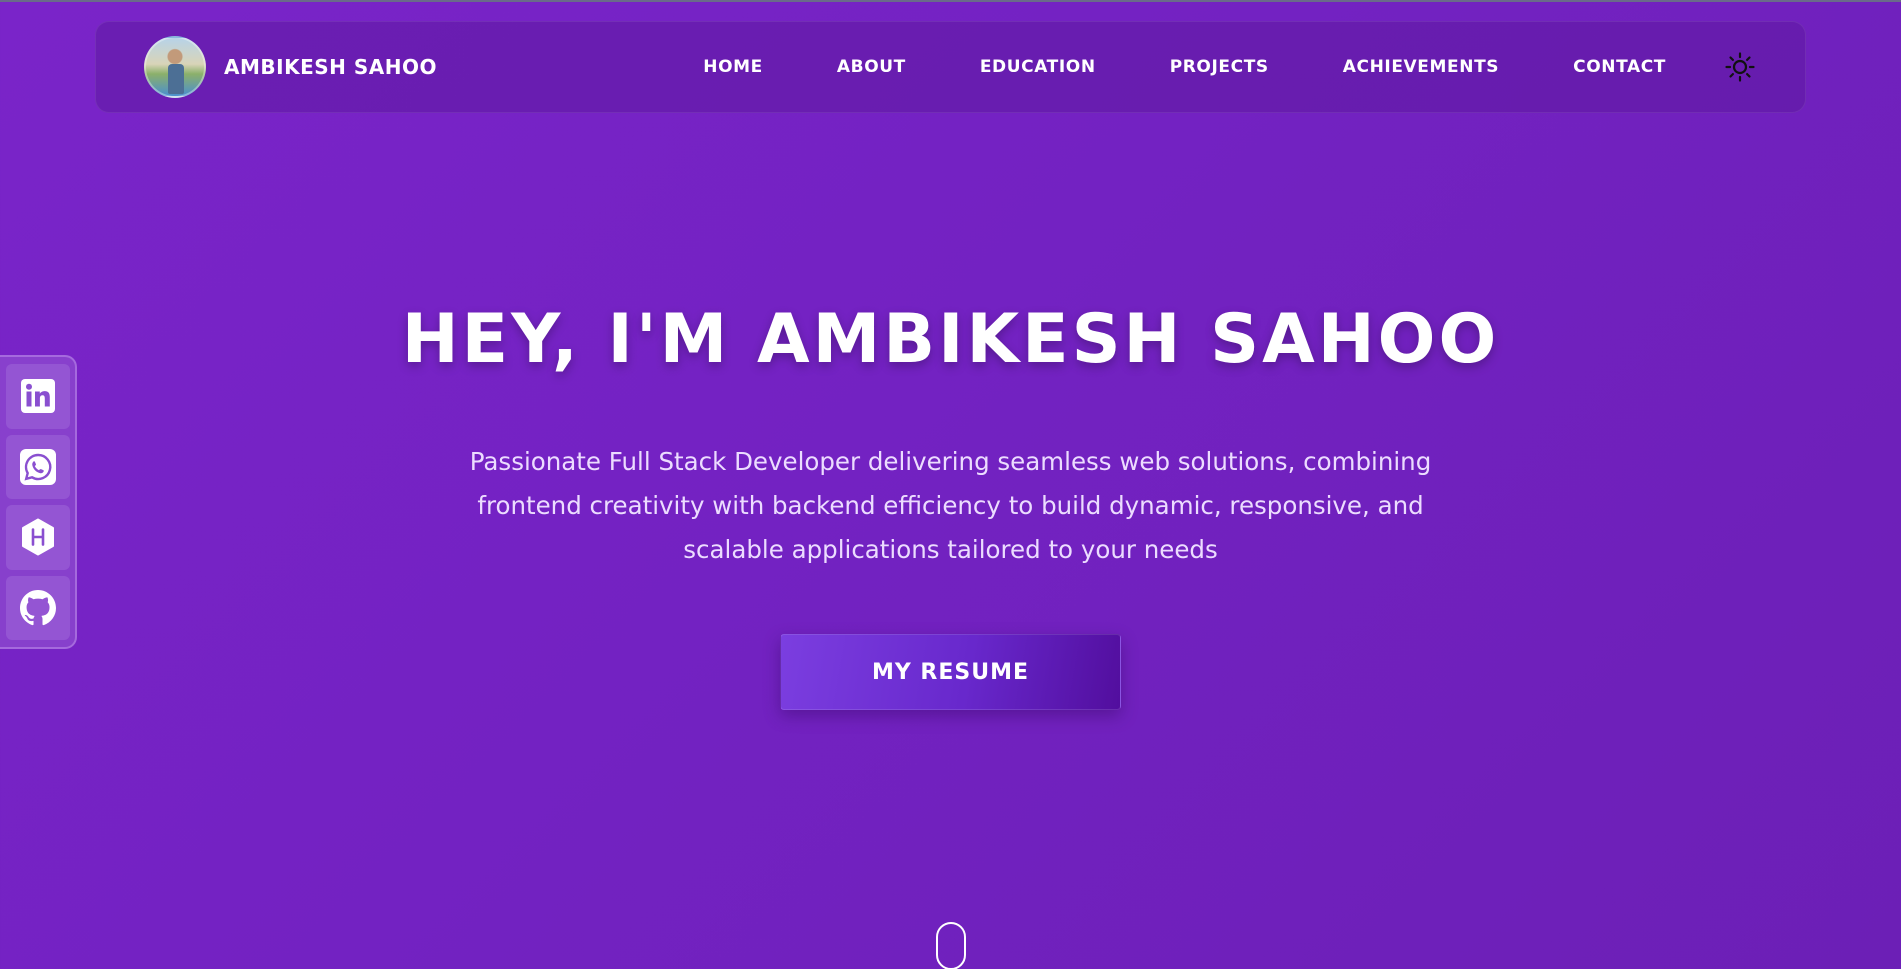 The width and height of the screenshot is (1901, 969). I want to click on linkedin-icon, so click(38, 396).